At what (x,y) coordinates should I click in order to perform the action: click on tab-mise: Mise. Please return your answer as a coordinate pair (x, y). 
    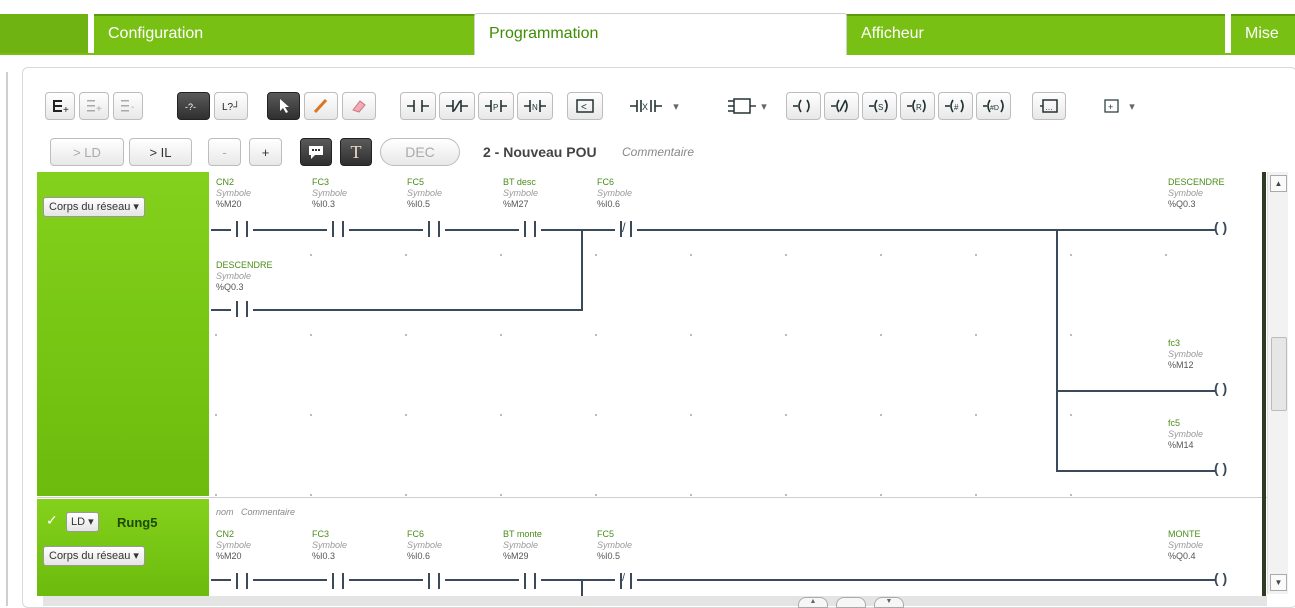
    Looking at the image, I should click on (1263, 33).